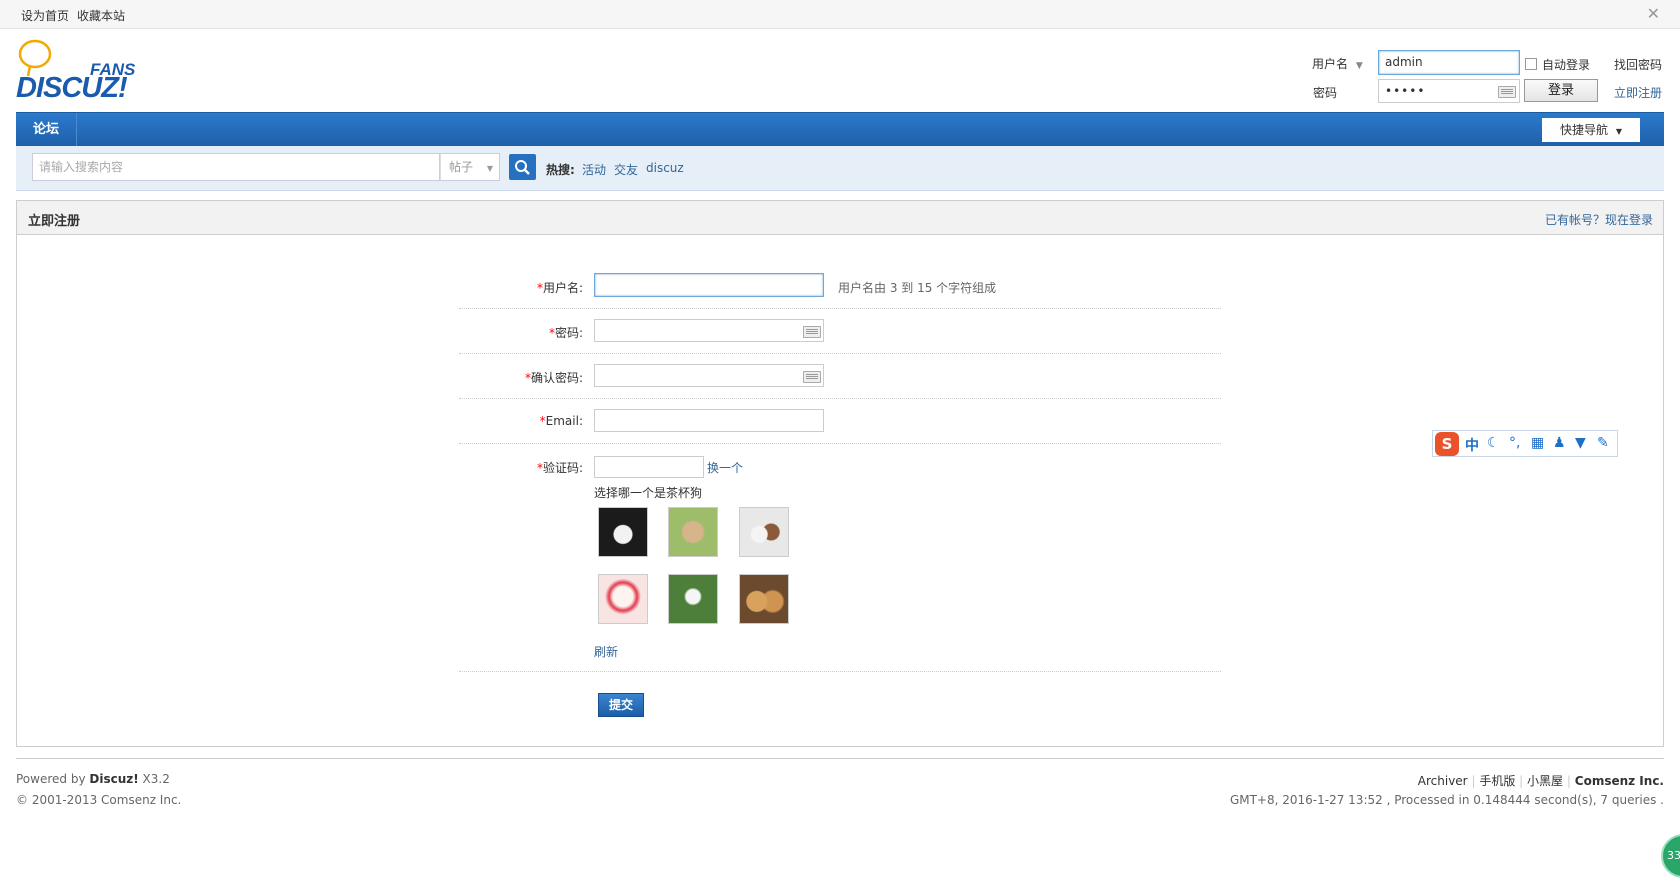 This screenshot has height=881, width=1680. Describe the element at coordinates (154, 779) in the screenshot. I see `powered-version: X3.2` at that location.